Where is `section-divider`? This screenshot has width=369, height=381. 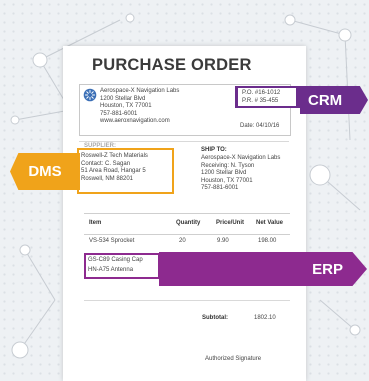 section-divider is located at coordinates (184, 141).